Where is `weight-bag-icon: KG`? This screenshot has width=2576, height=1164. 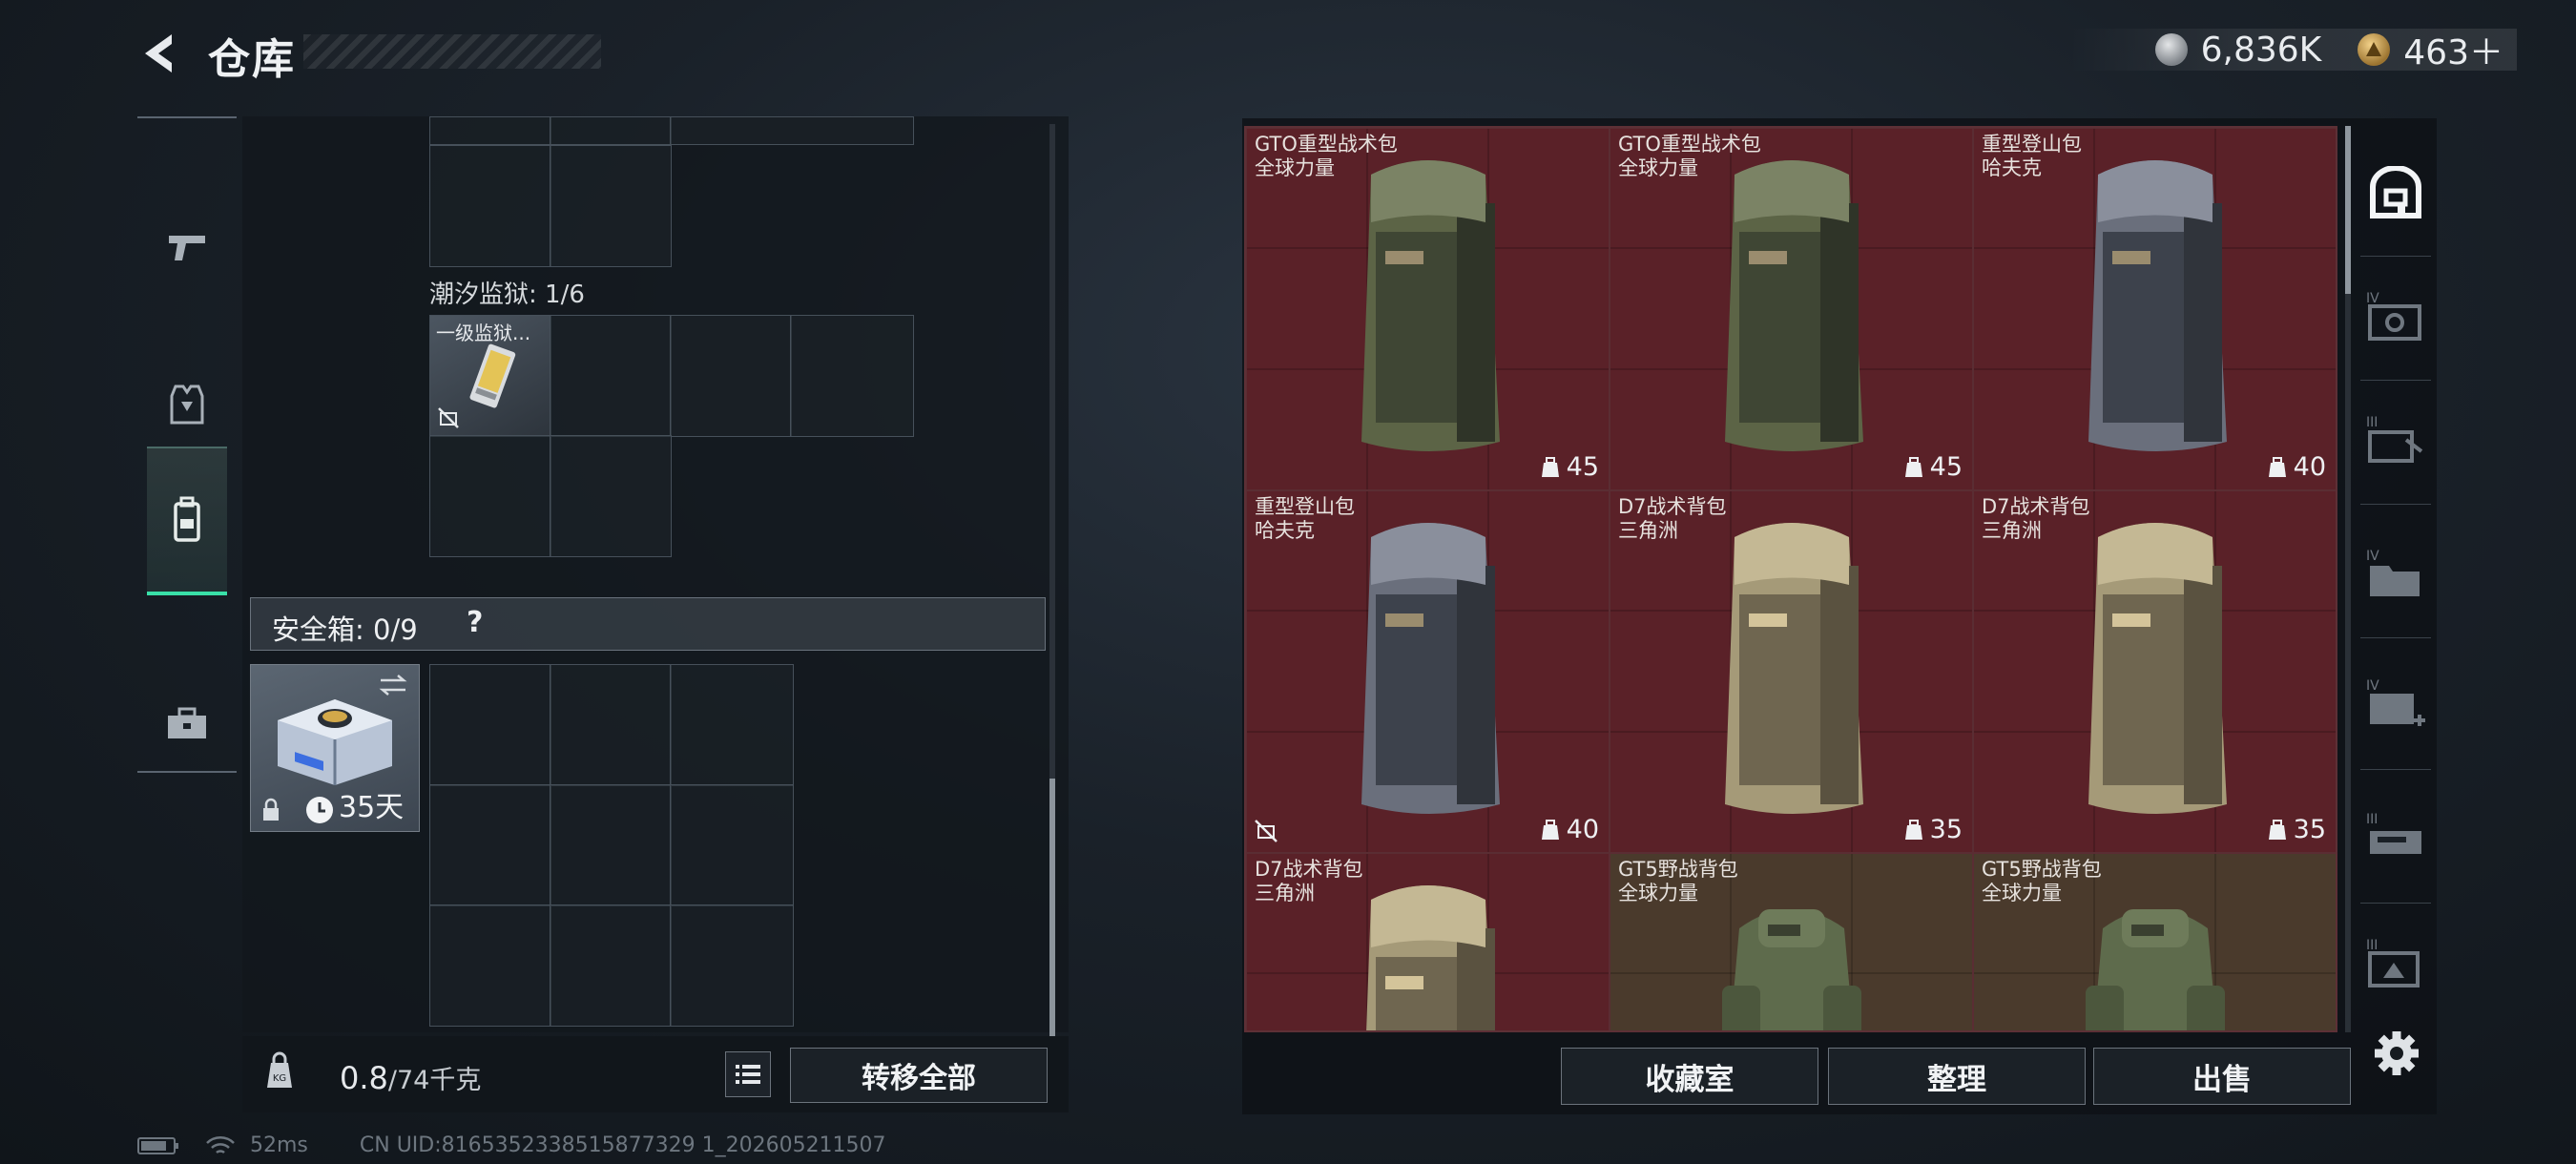
weight-bag-icon: KG is located at coordinates (279, 1070).